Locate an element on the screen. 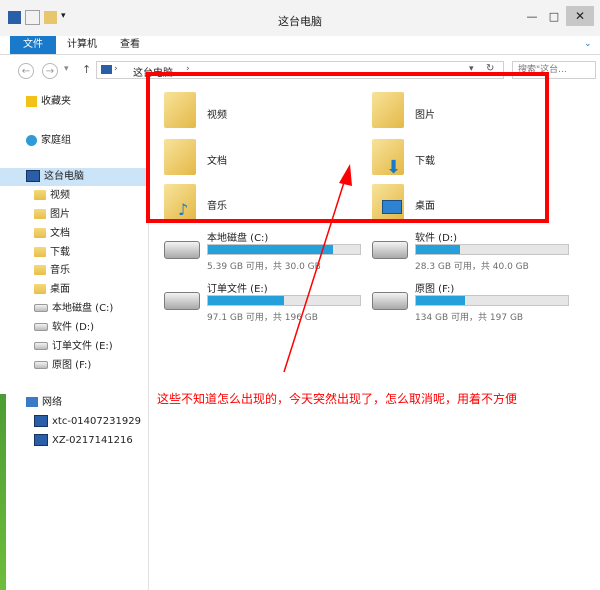 The image size is (600, 590). annotation-arrow is located at coordinates (317, 268).